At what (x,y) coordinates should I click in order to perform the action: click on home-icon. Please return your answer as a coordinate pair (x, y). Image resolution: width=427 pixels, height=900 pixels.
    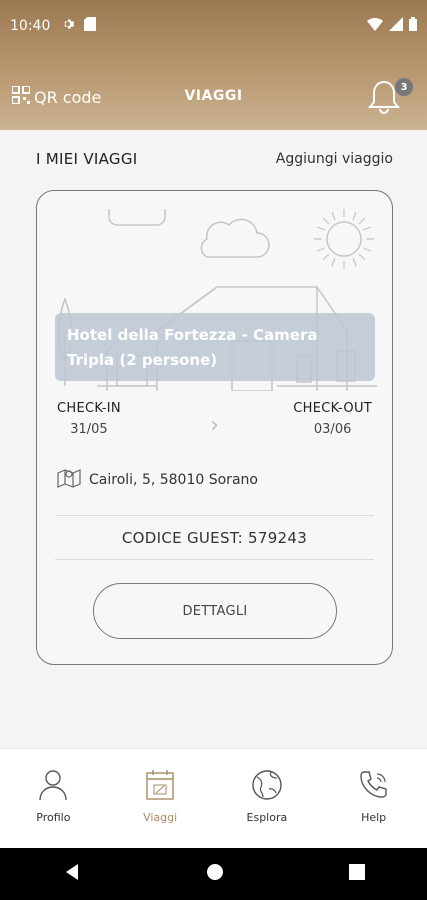
    Looking at the image, I should click on (215, 874).